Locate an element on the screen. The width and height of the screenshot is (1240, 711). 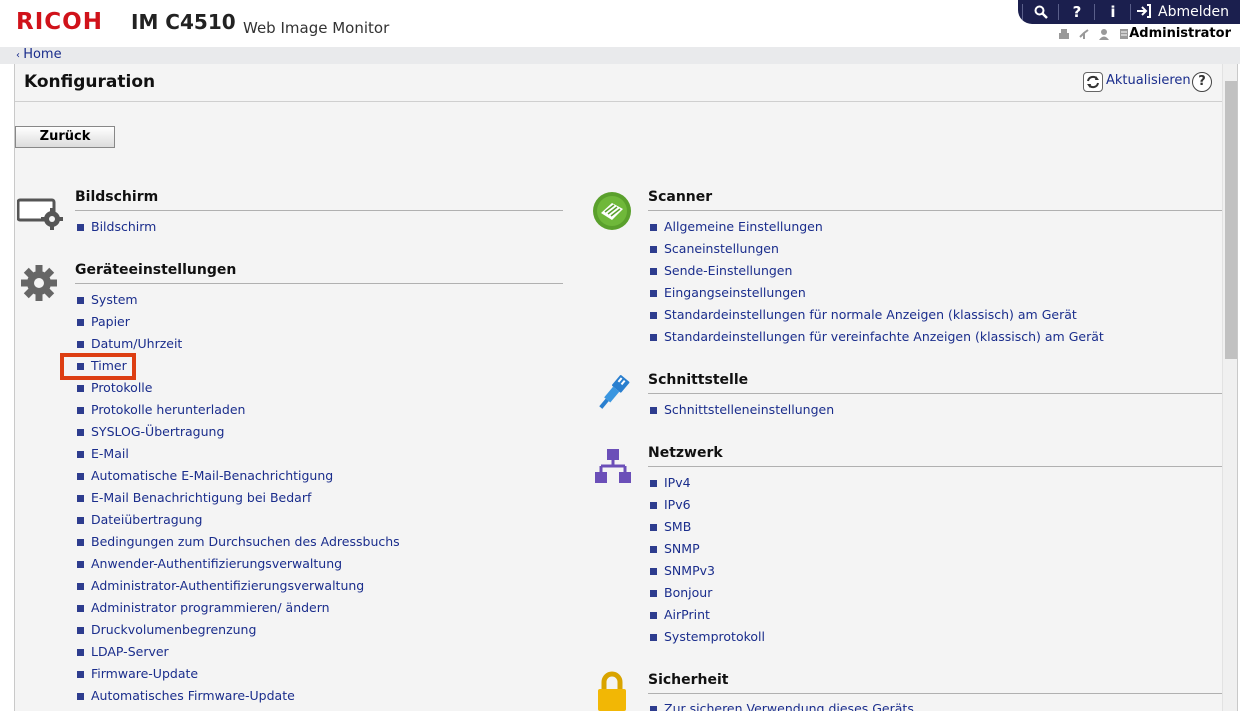
search-icon is located at coordinates (1041, 12).